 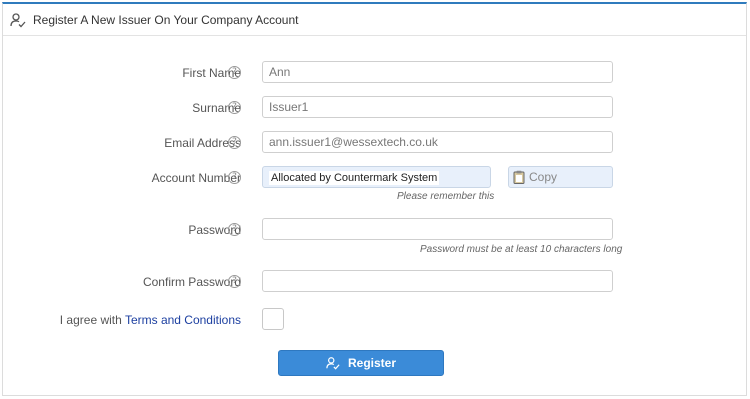 What do you see at coordinates (437, 142) in the screenshot?
I see `email-field: ann.issuer1@wessextech.co.uk` at bounding box center [437, 142].